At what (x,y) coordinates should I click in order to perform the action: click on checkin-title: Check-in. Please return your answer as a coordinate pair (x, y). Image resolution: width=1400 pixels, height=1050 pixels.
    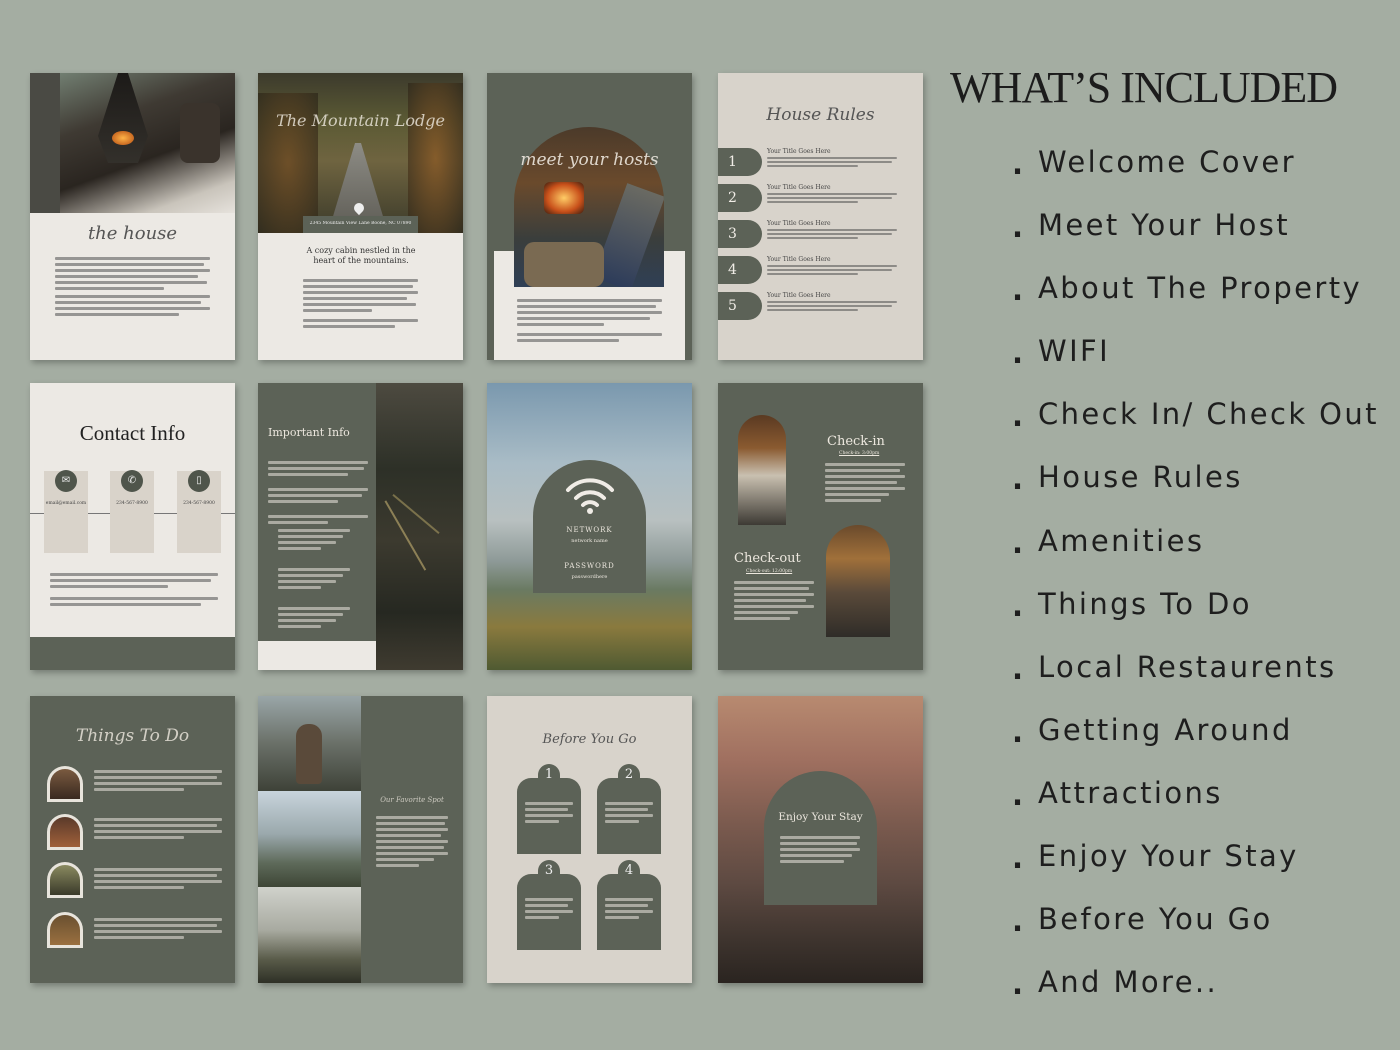
    Looking at the image, I should click on (856, 441).